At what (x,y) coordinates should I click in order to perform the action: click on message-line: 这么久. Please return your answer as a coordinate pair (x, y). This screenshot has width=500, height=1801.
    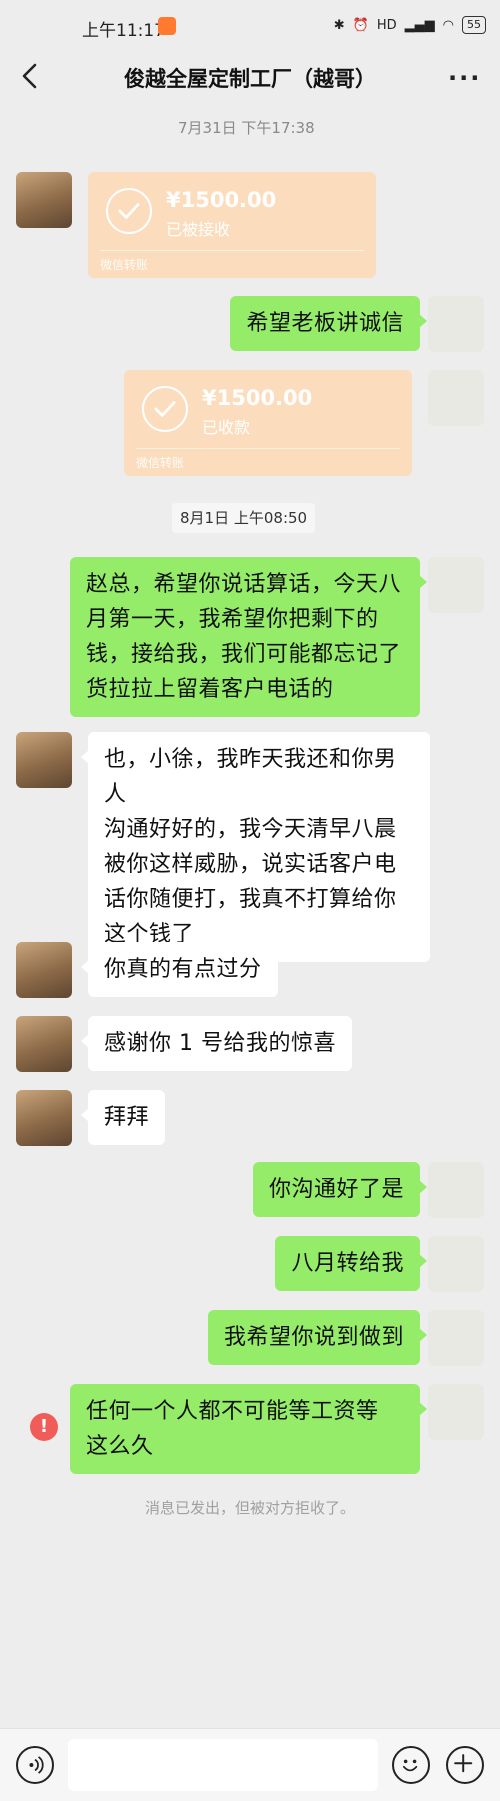
    Looking at the image, I should click on (120, 1446).